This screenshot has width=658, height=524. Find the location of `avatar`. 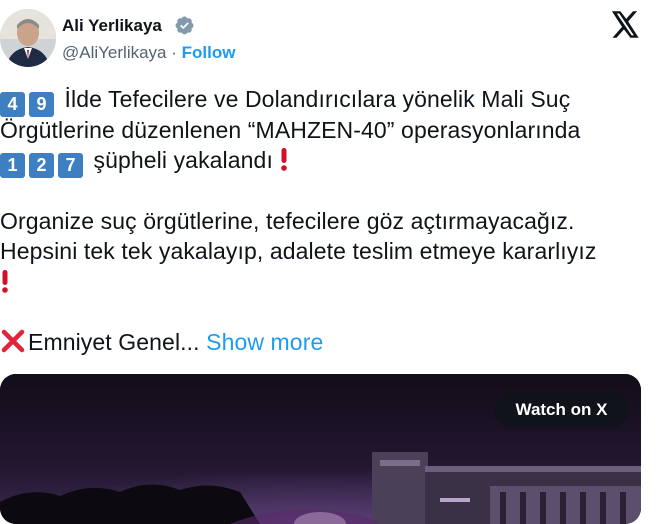

avatar is located at coordinates (28, 38).